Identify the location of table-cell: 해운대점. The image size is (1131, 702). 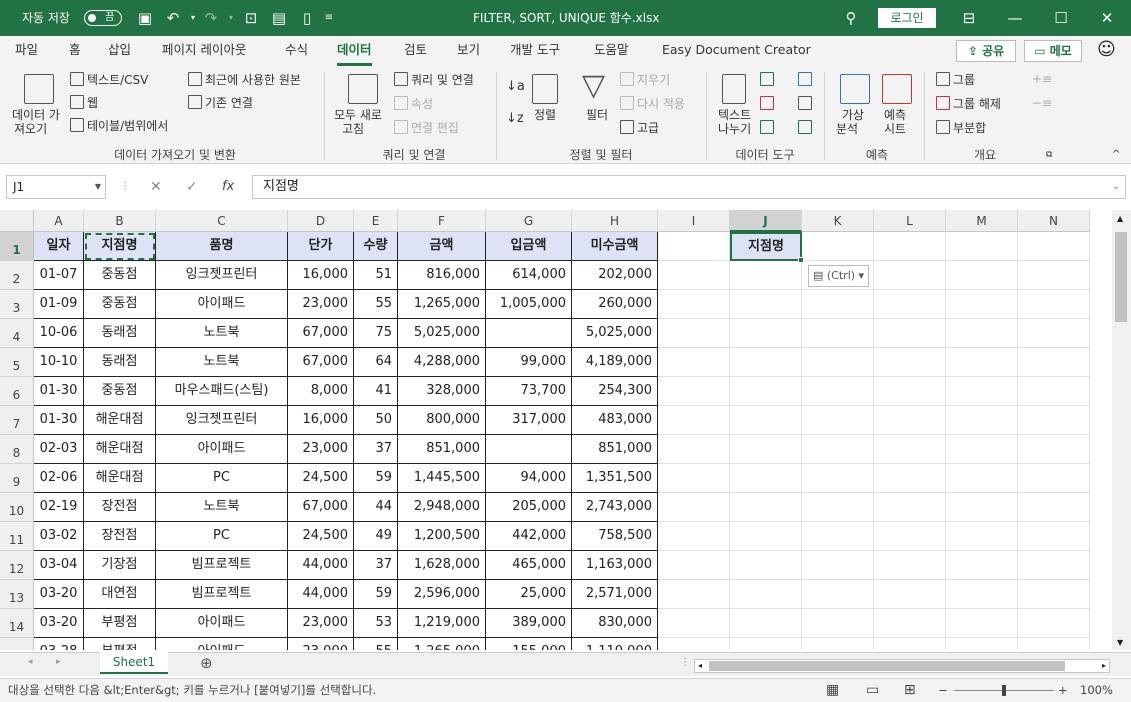
(120, 449).